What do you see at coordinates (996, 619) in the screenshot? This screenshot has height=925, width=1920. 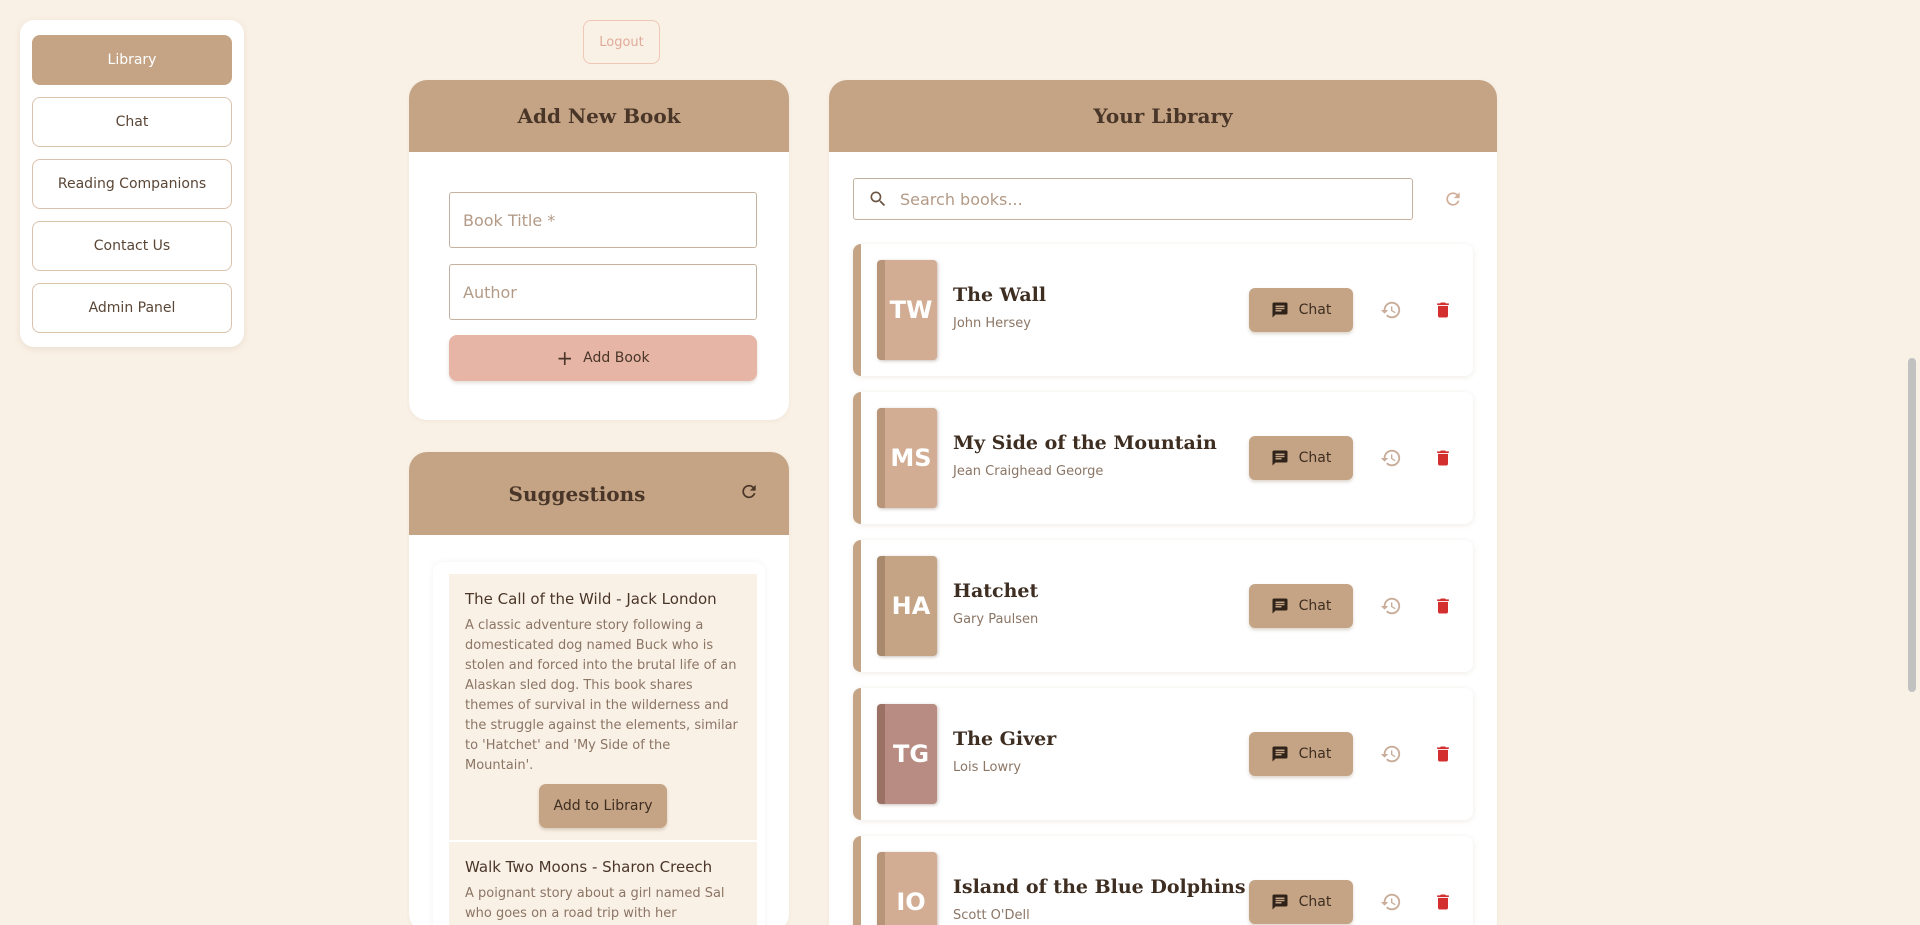 I see `book-author: Gary Paulsen` at bounding box center [996, 619].